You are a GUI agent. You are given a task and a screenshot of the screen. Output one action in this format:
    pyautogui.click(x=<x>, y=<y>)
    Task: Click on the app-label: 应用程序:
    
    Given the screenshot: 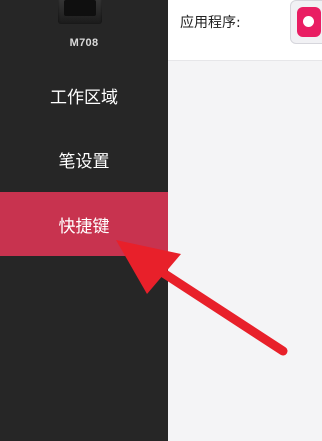 What is the action you would take?
    pyautogui.click(x=210, y=23)
    